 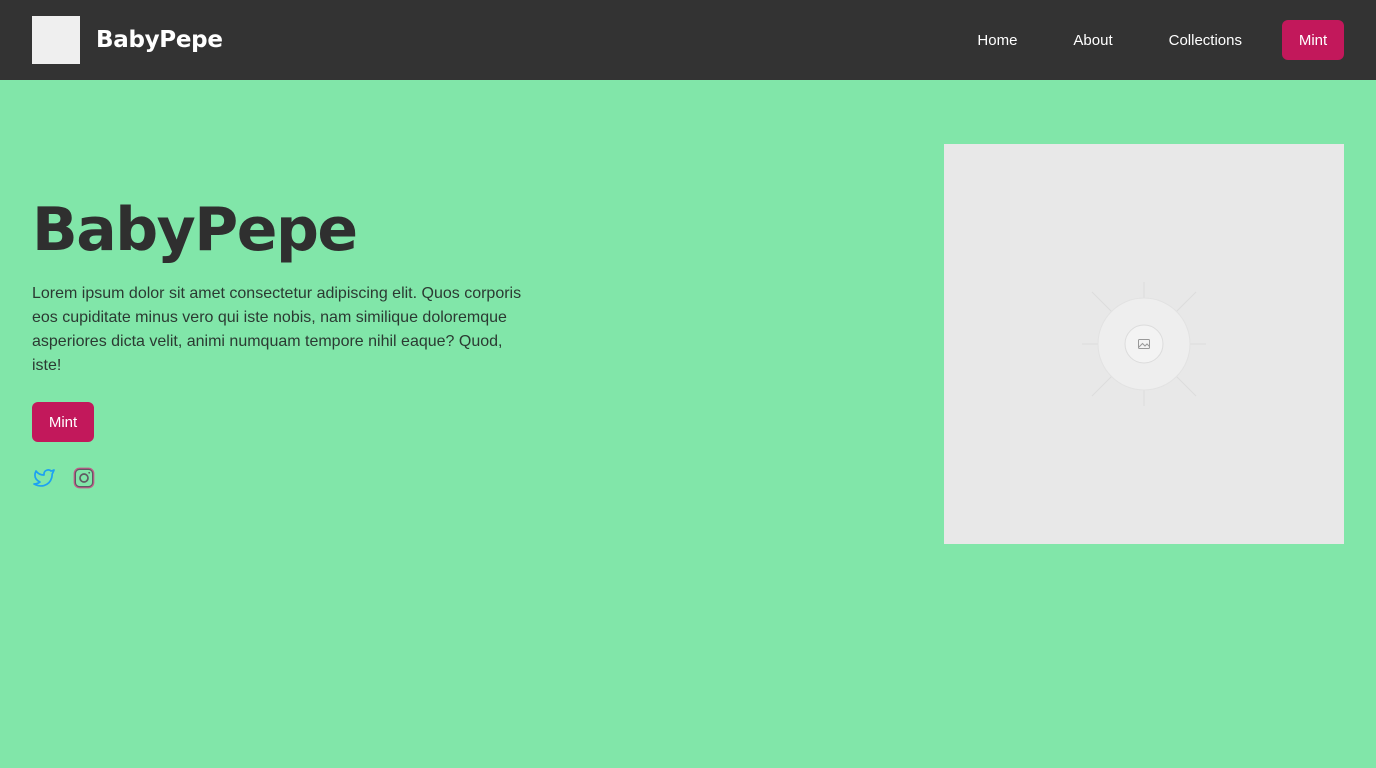 What do you see at coordinates (195, 230) in the screenshot?
I see `hero-title: BabyPepe` at bounding box center [195, 230].